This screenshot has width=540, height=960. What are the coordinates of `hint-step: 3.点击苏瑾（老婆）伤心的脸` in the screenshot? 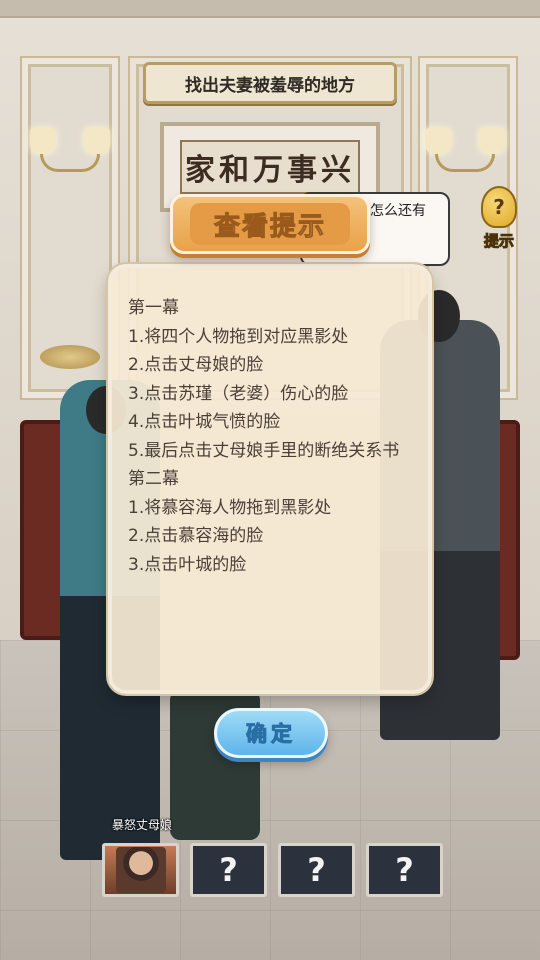 It's located at (238, 393).